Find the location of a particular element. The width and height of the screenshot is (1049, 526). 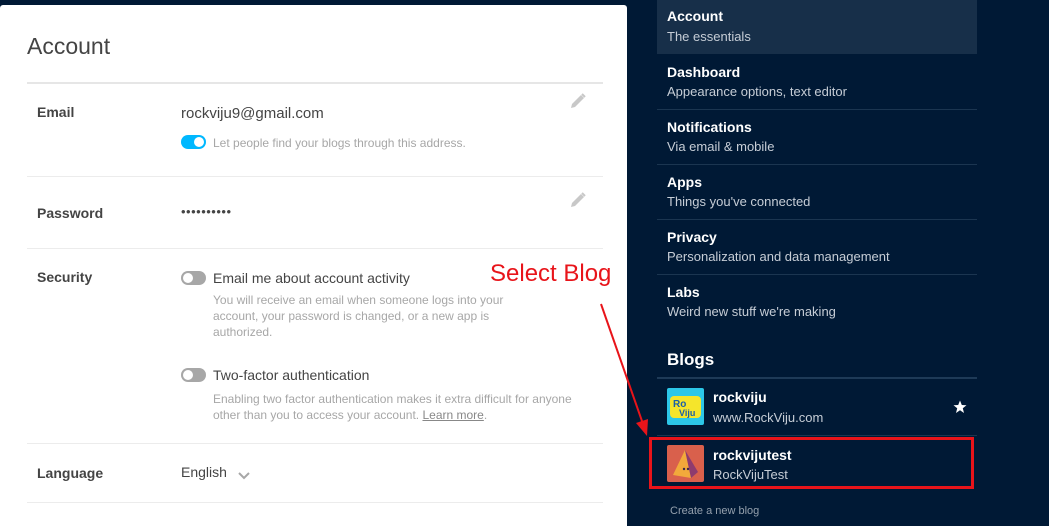

email-label: Email is located at coordinates (56, 112).